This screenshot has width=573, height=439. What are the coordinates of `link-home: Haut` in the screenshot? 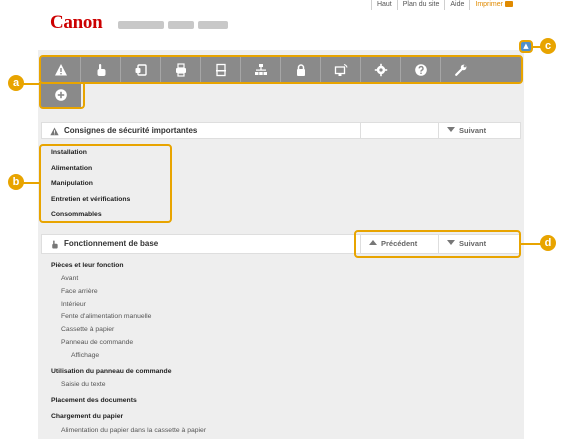 It's located at (383, 5).